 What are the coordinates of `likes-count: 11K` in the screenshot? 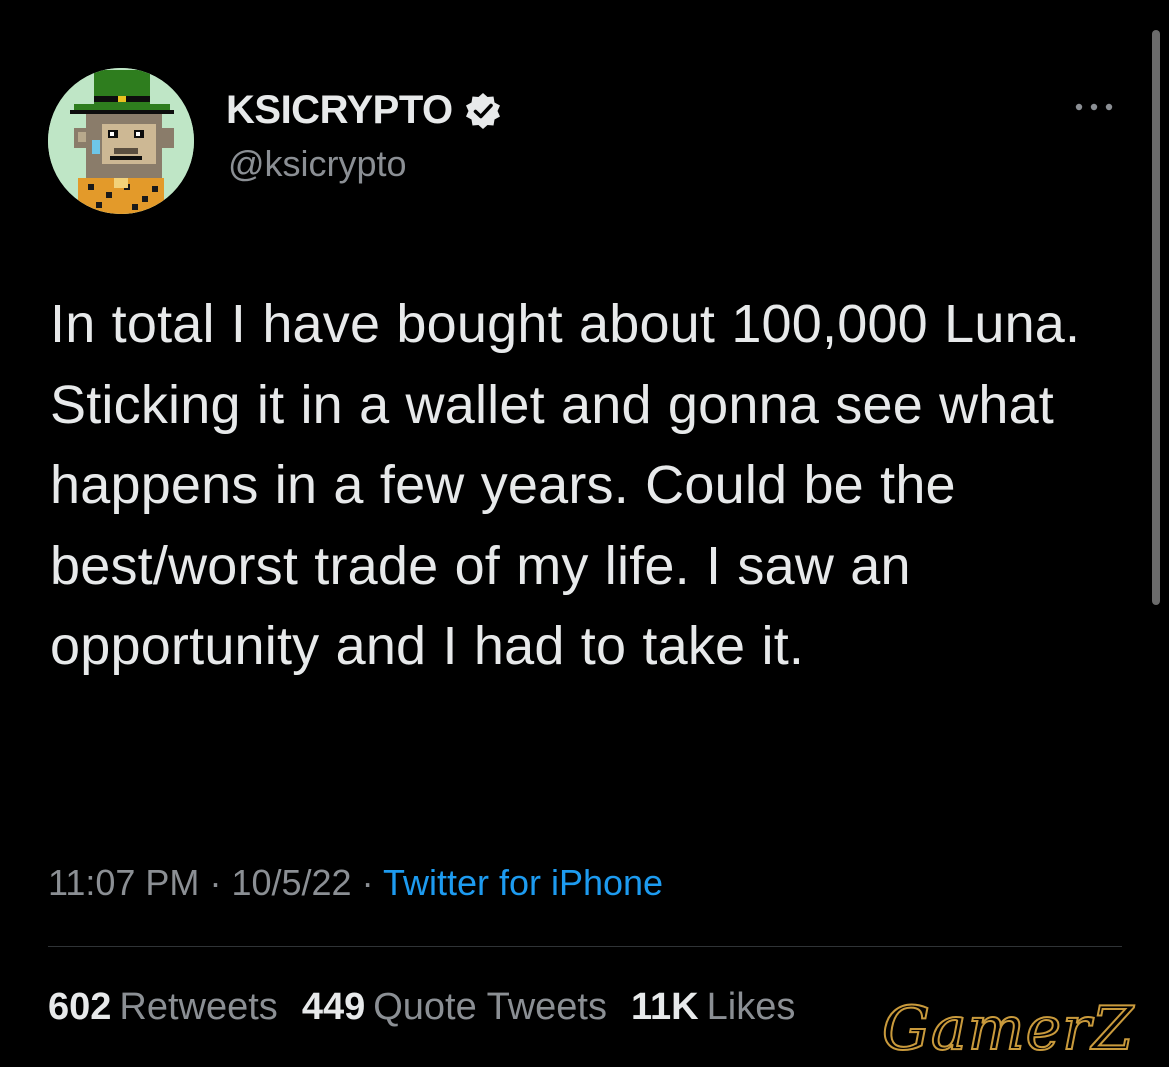 It's located at (665, 1007).